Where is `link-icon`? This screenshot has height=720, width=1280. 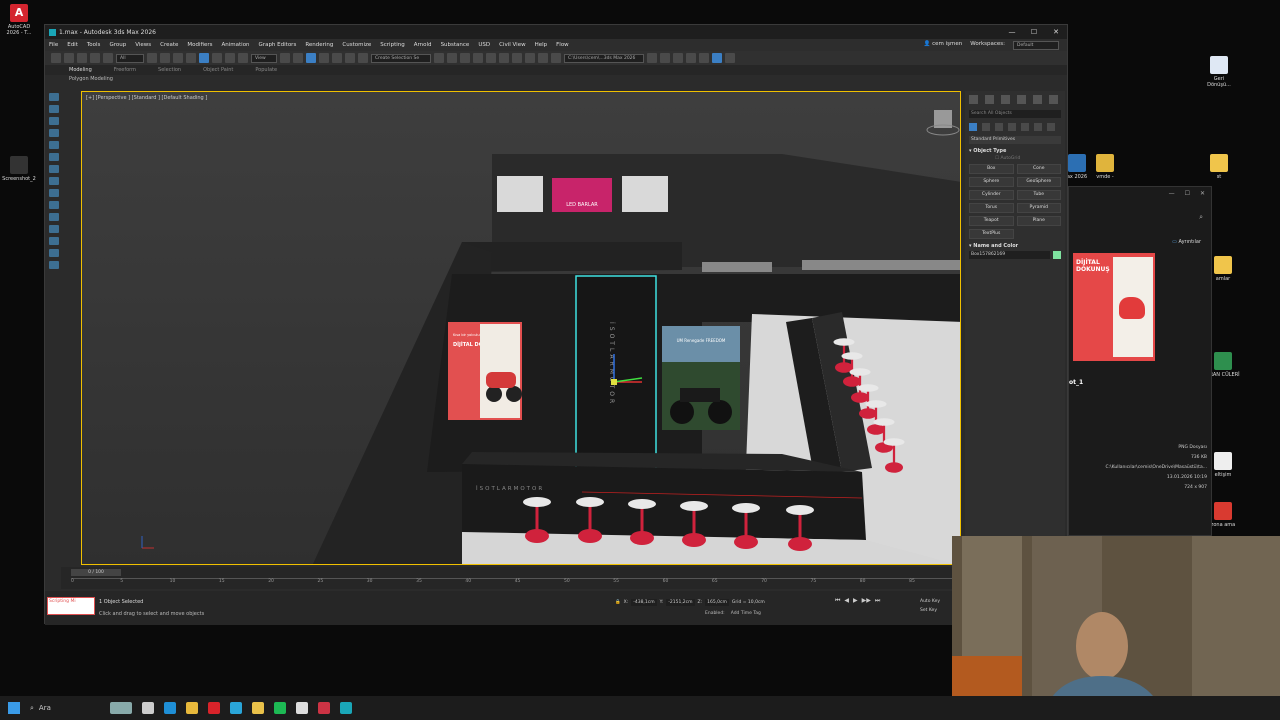 link-icon is located at coordinates (82, 58).